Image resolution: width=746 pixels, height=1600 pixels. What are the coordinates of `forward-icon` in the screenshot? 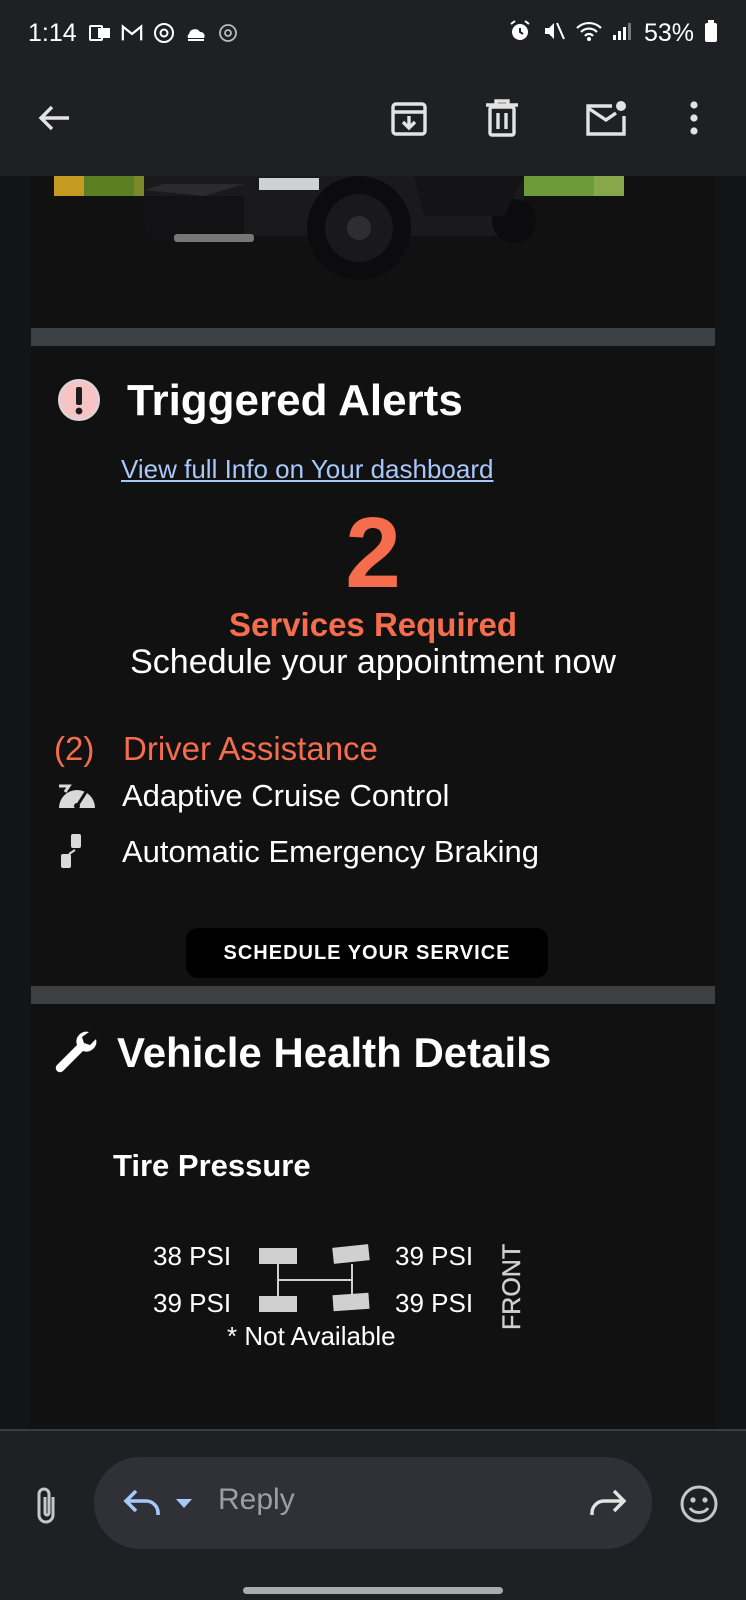 It's located at (608, 1502).